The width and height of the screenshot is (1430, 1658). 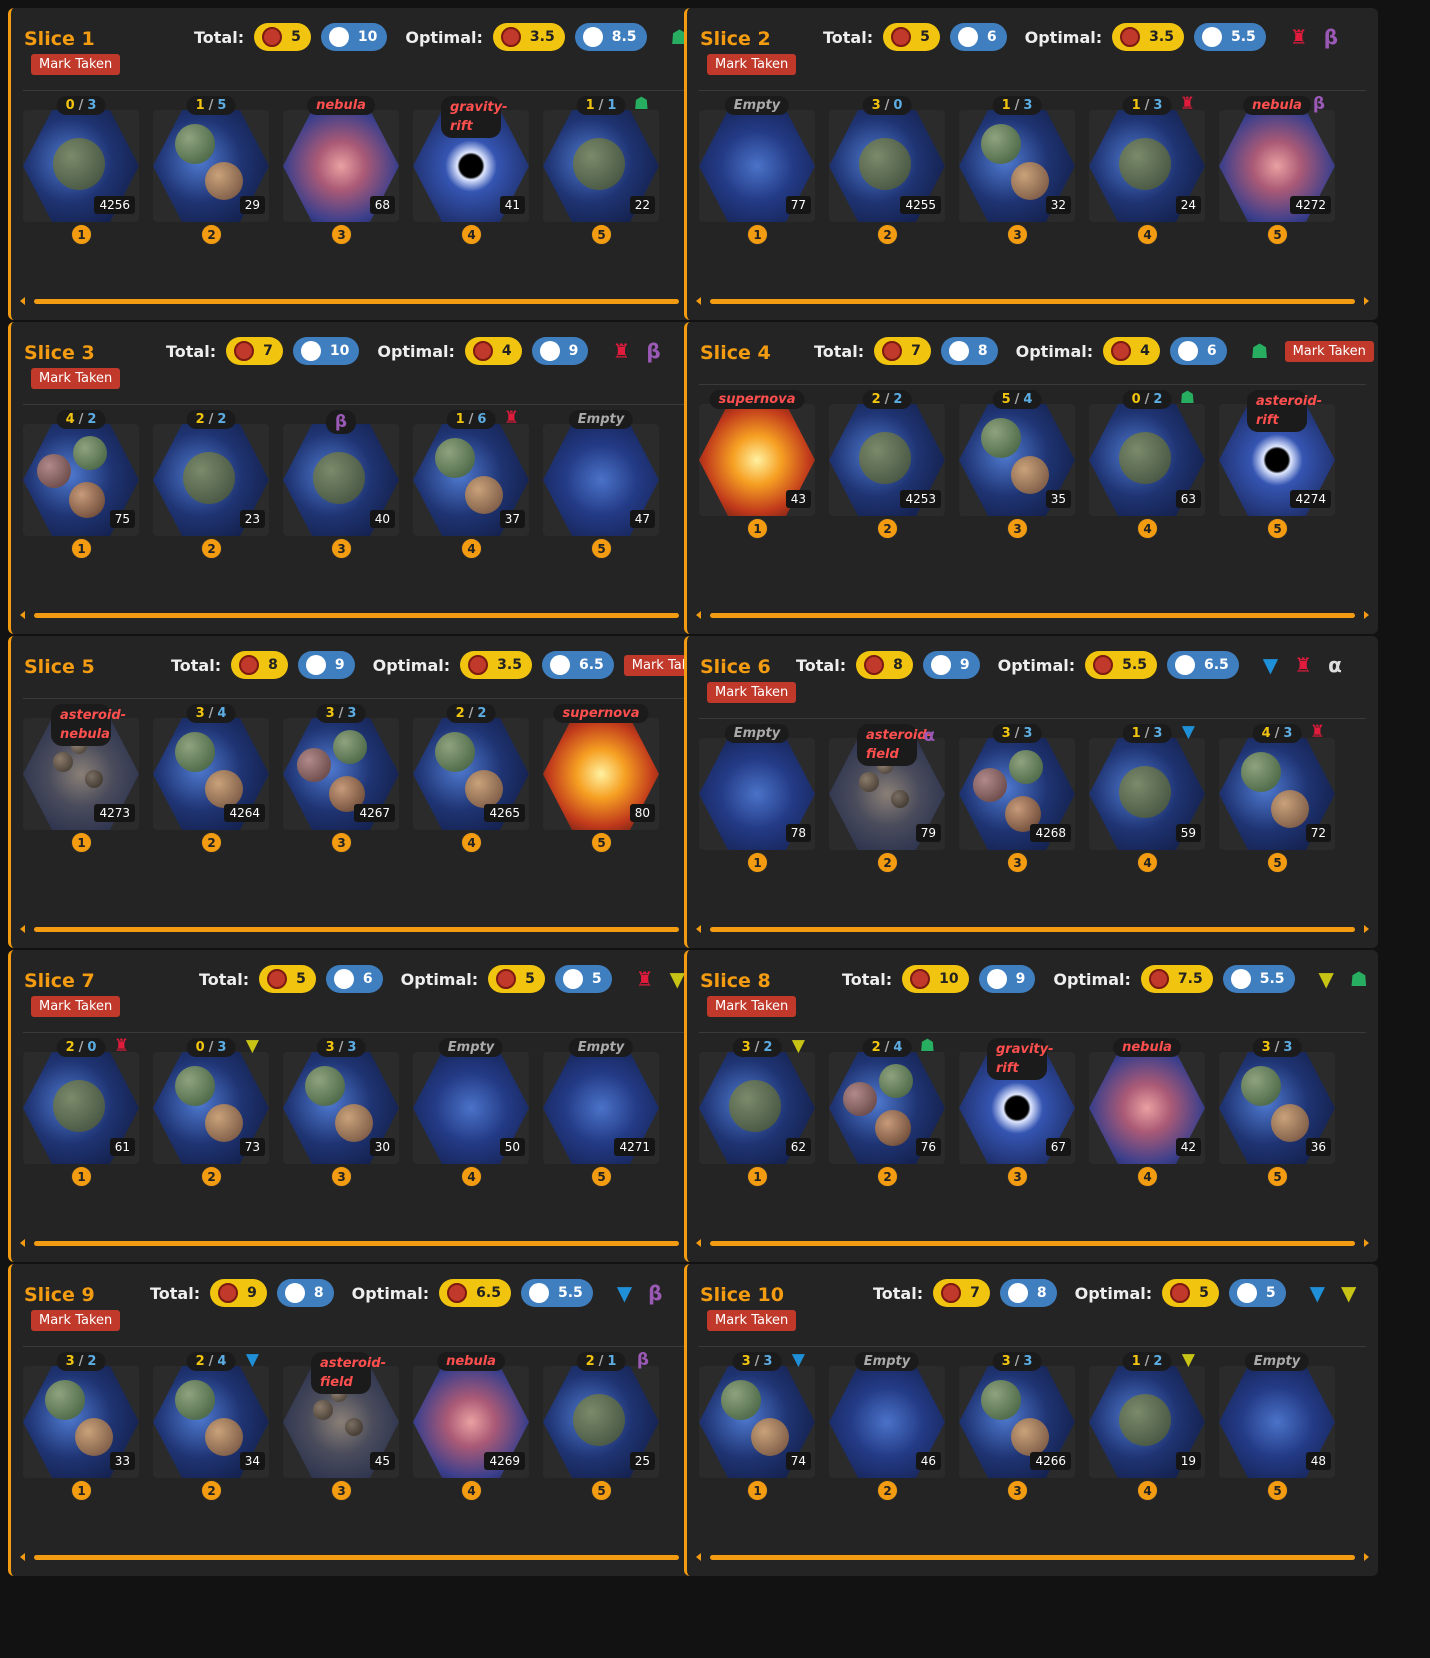 What do you see at coordinates (757, 170) in the screenshot?
I see `system-tile: Empty 77 1` at bounding box center [757, 170].